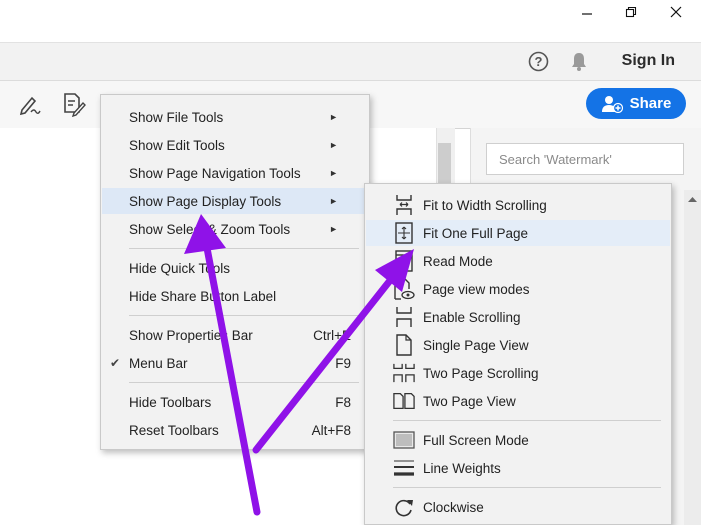  What do you see at coordinates (585, 159) in the screenshot?
I see `tools-search-input` at bounding box center [585, 159].